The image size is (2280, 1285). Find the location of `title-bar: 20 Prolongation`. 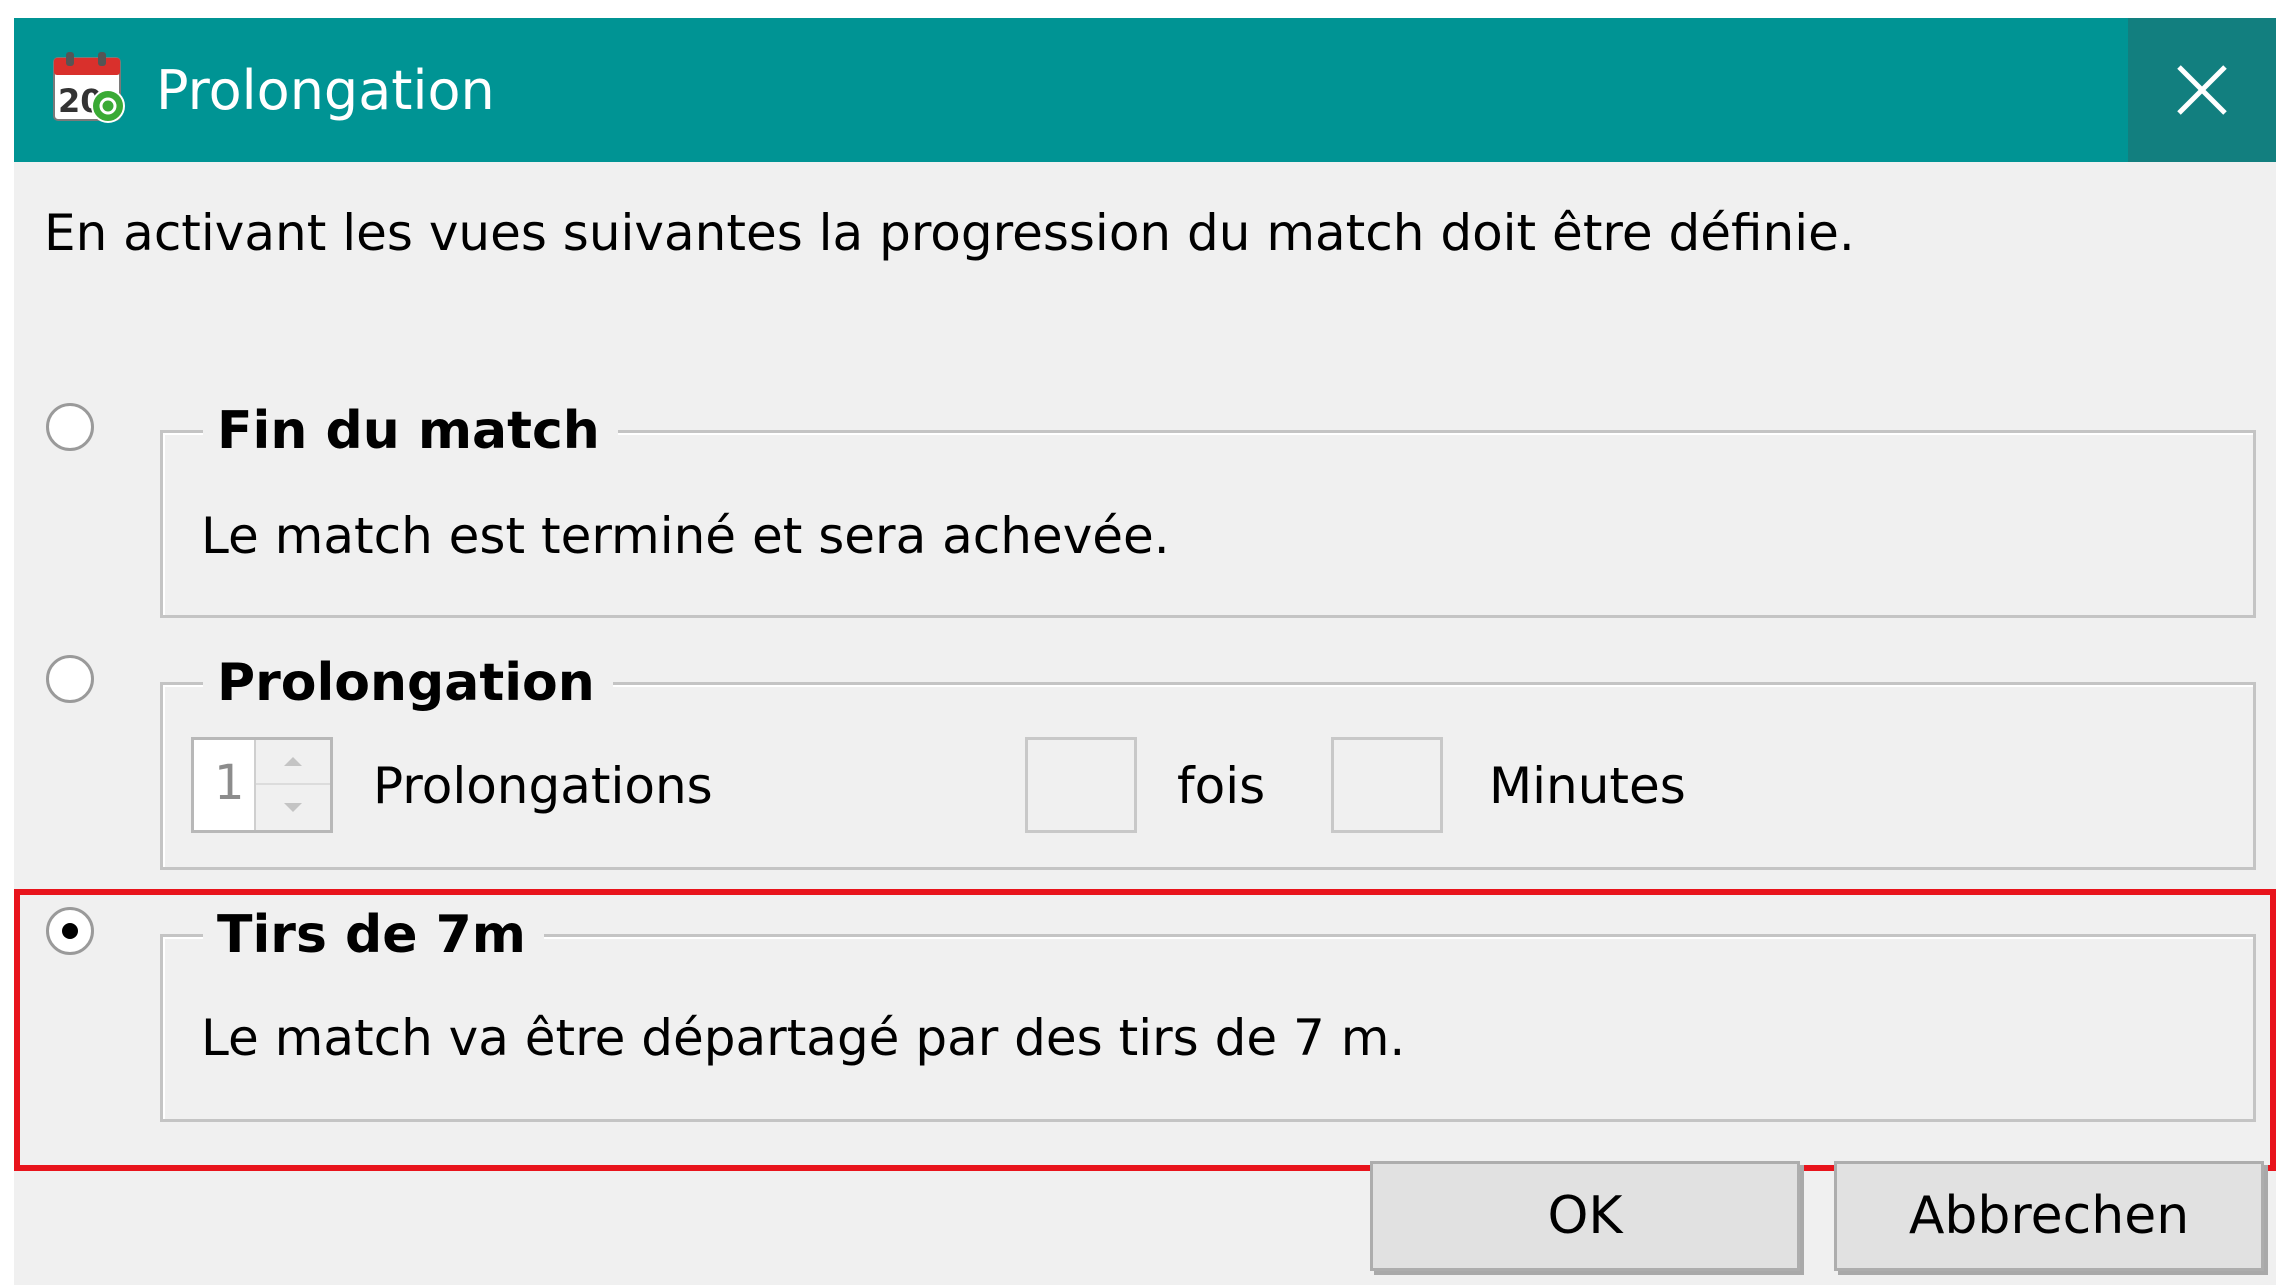

title-bar: 20 Prolongation is located at coordinates (1145, 90).